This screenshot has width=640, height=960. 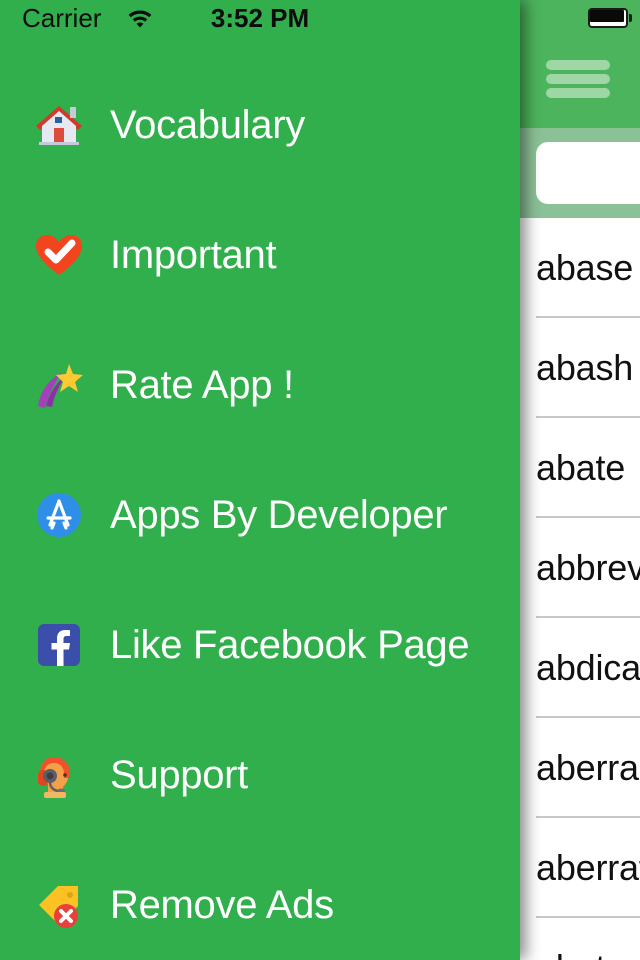 I want to click on heart-check-icon, so click(x=59, y=255).